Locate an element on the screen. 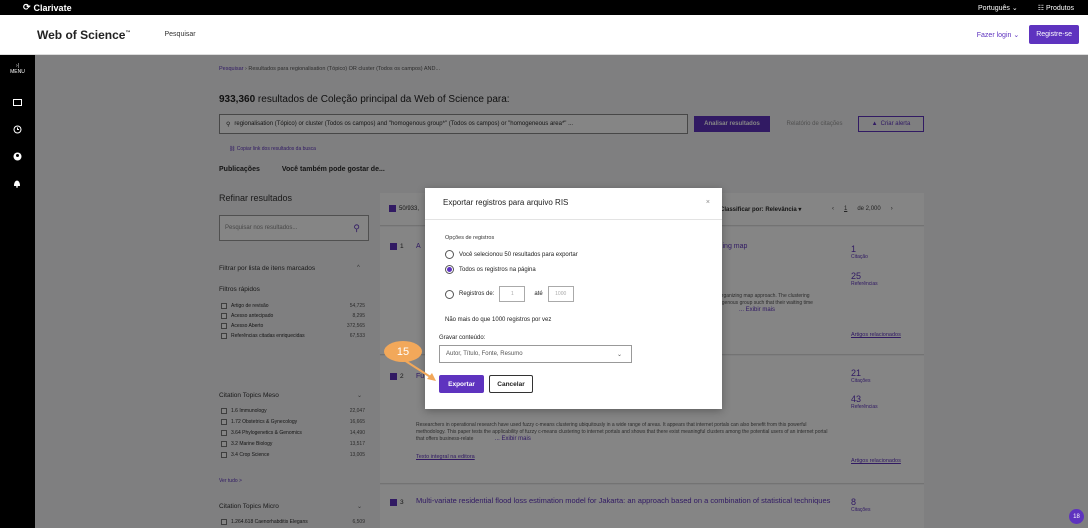 The width and height of the screenshot is (1088, 528). range-to-input: 1000 is located at coordinates (560, 294).